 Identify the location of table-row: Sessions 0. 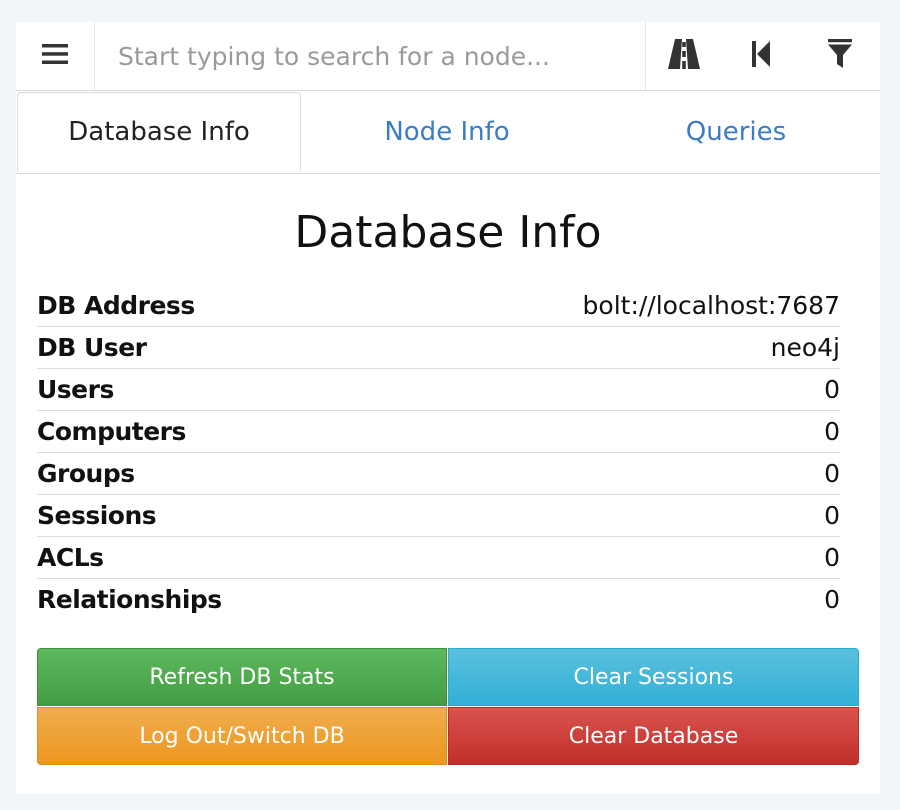
(438, 515).